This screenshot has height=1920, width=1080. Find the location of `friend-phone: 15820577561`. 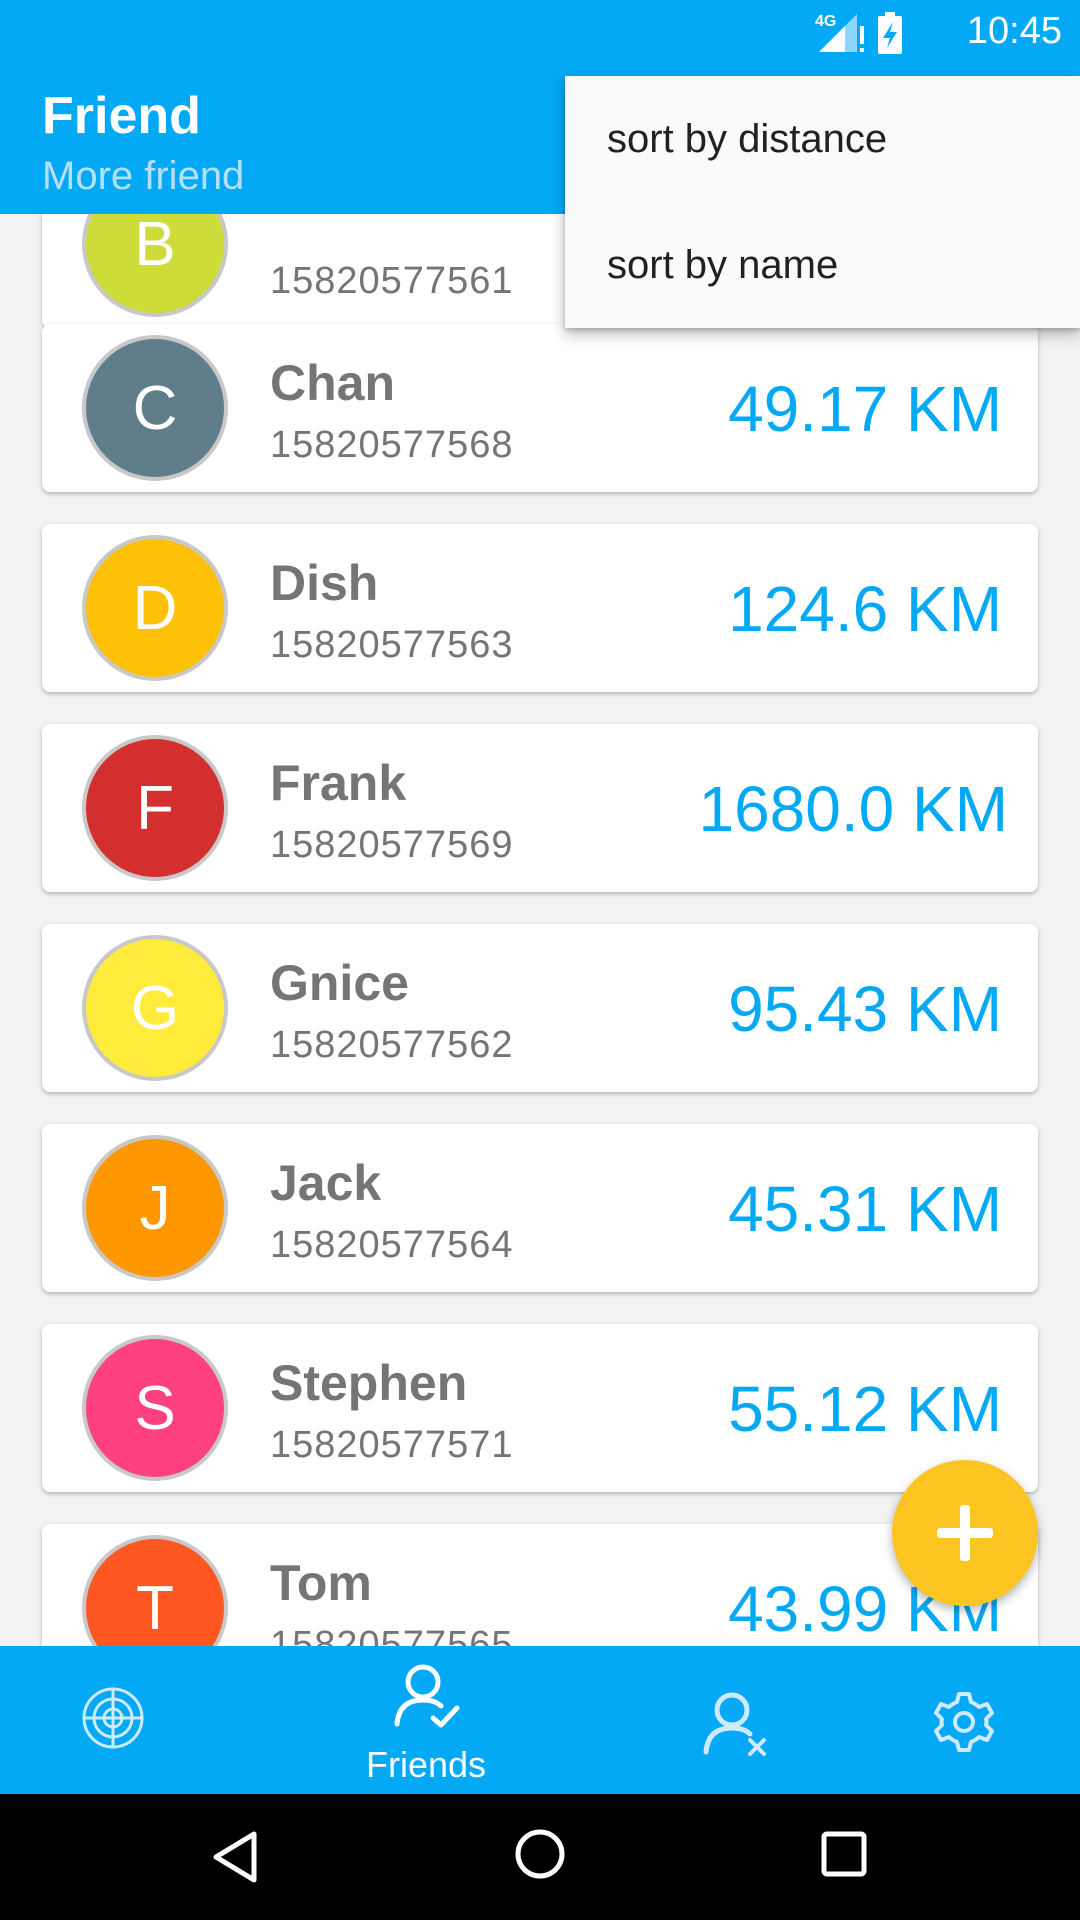

friend-phone: 15820577561 is located at coordinates (392, 281).